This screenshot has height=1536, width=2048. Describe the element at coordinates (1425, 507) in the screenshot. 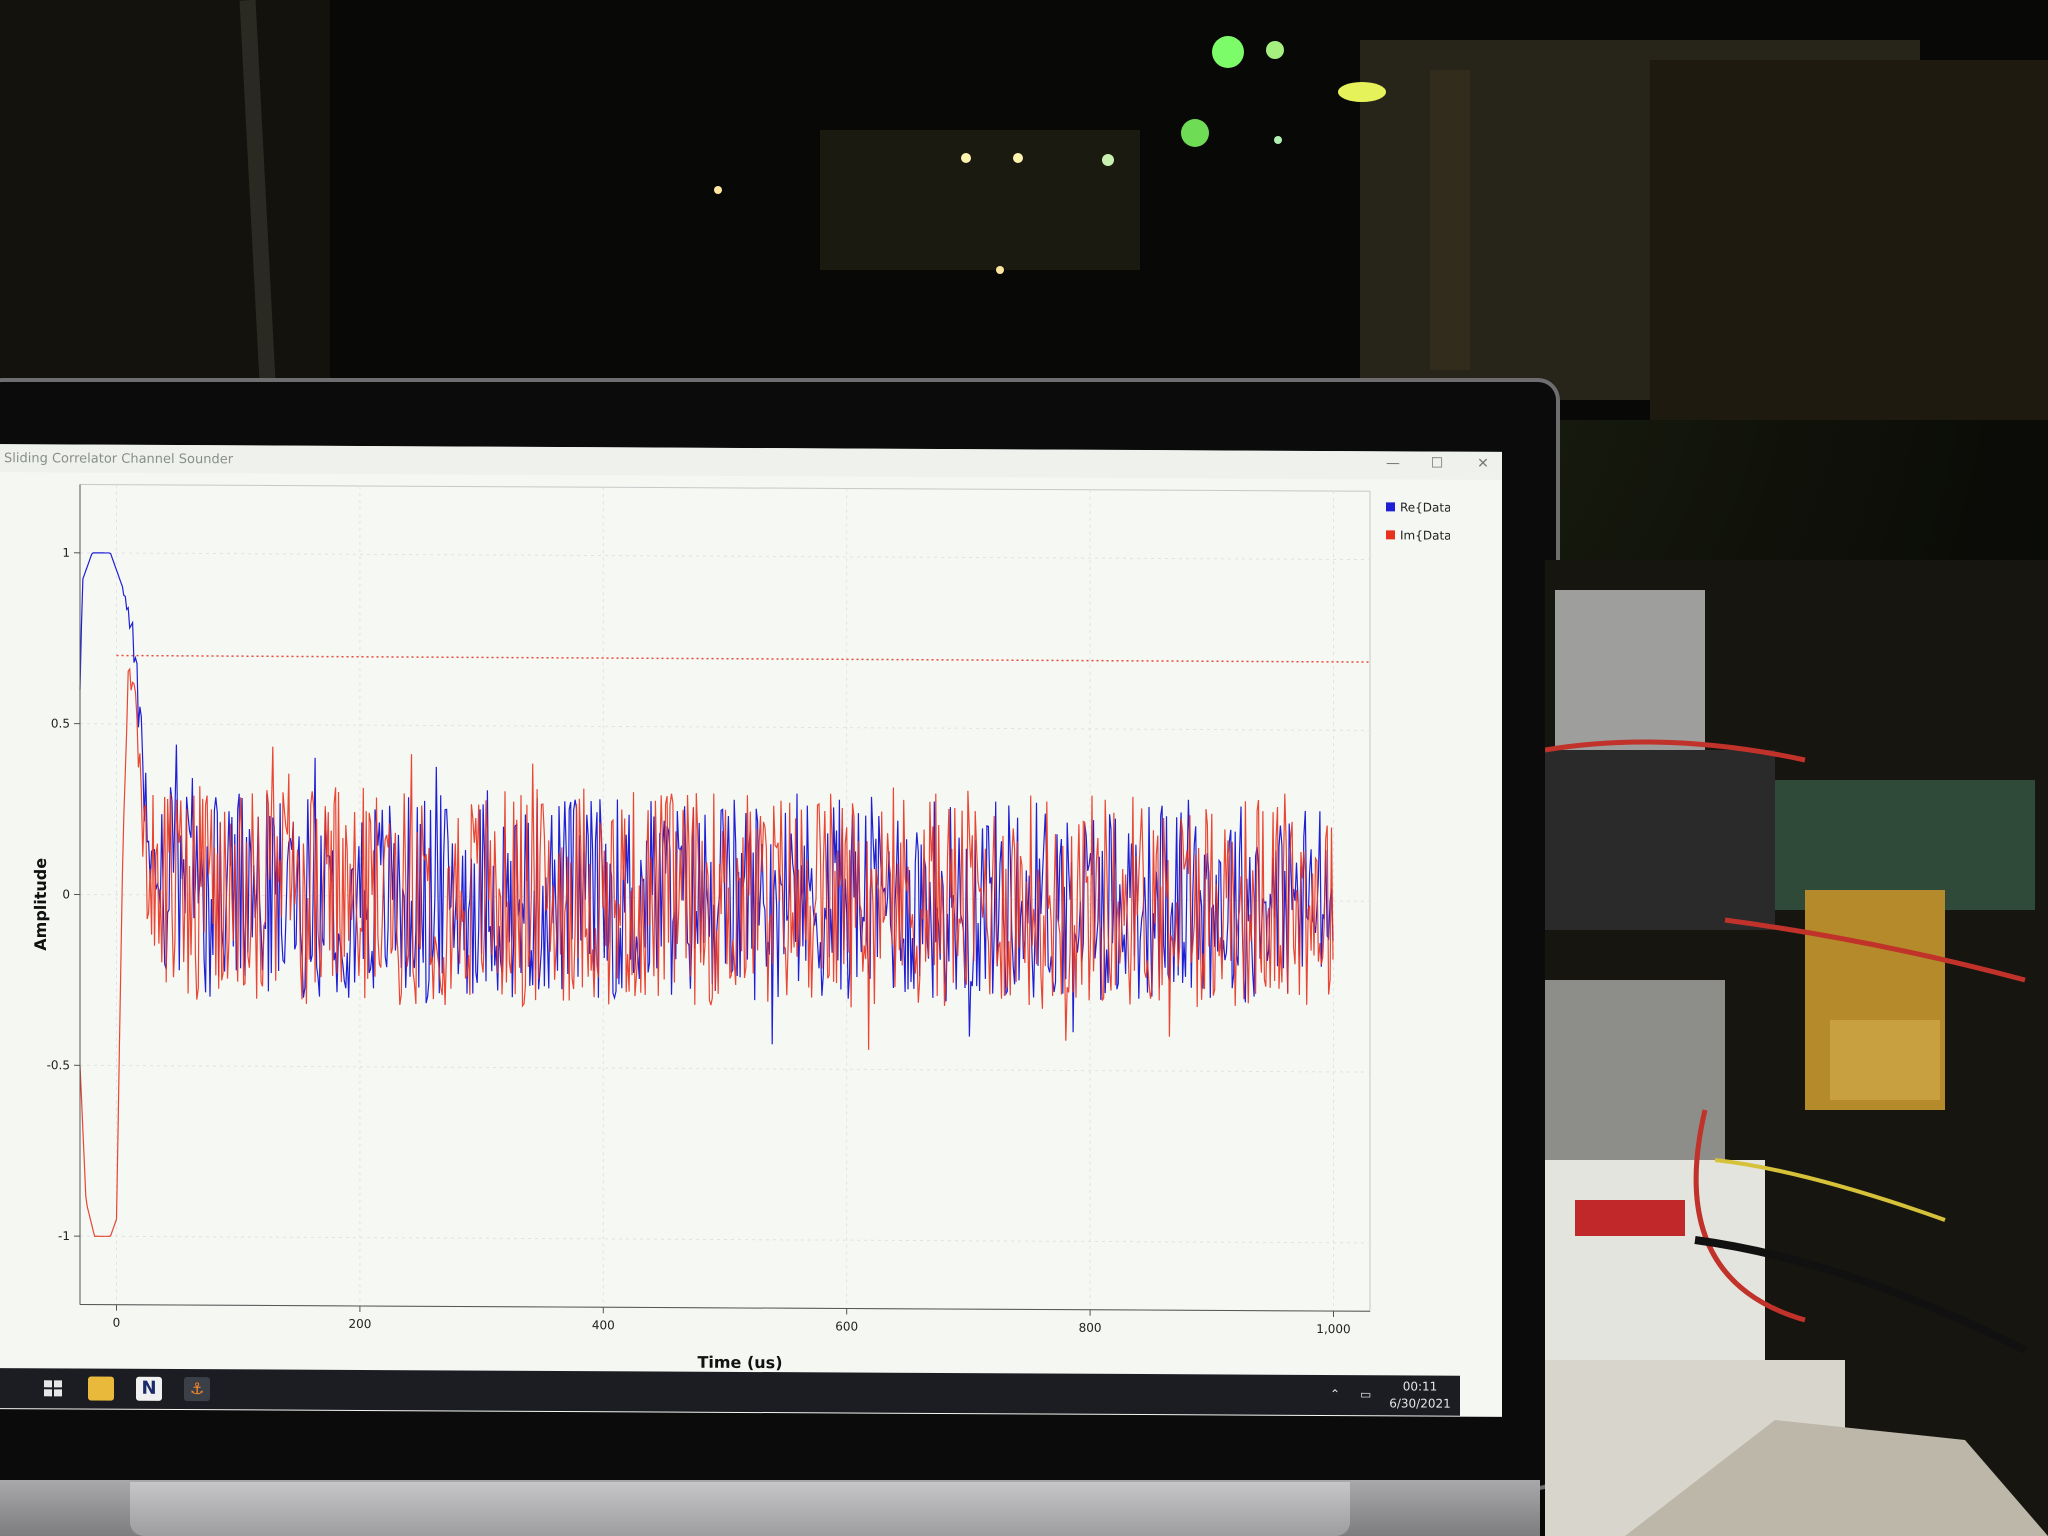

I see `legend-label: Re{Data 0}` at that location.